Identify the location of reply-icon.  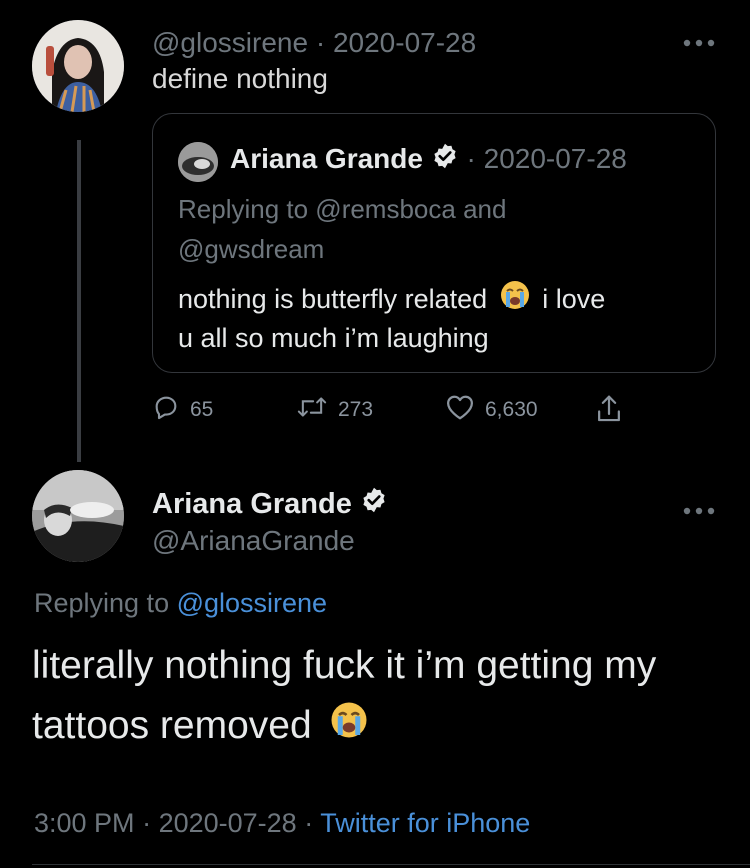
(166, 410).